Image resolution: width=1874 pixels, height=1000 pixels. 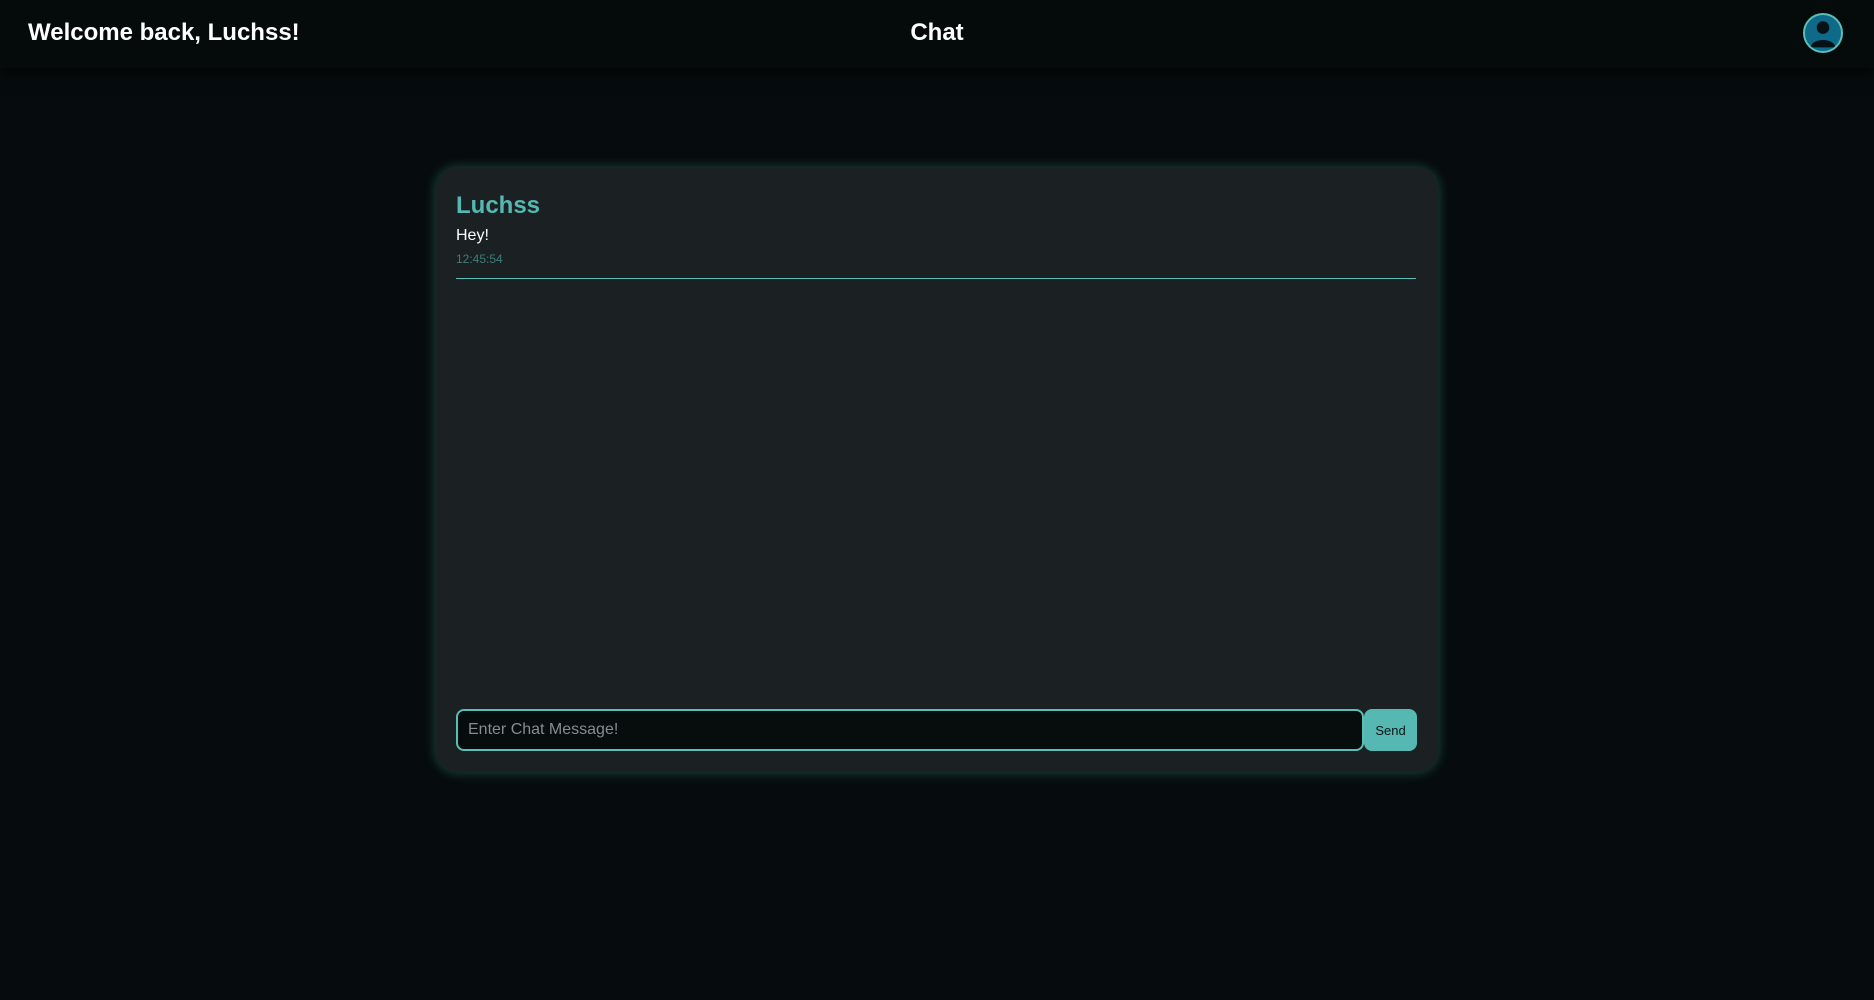 What do you see at coordinates (910, 730) in the screenshot?
I see `chat-message-input` at bounding box center [910, 730].